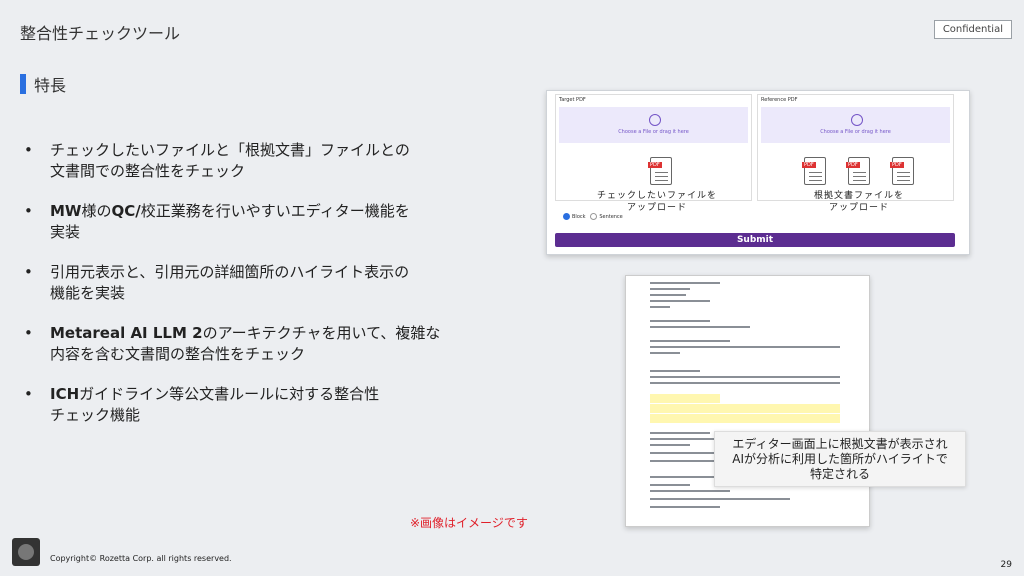 The image size is (1024, 576). Describe the element at coordinates (100, 33) in the screenshot. I see `page-title: 整合性チェックツール` at that location.